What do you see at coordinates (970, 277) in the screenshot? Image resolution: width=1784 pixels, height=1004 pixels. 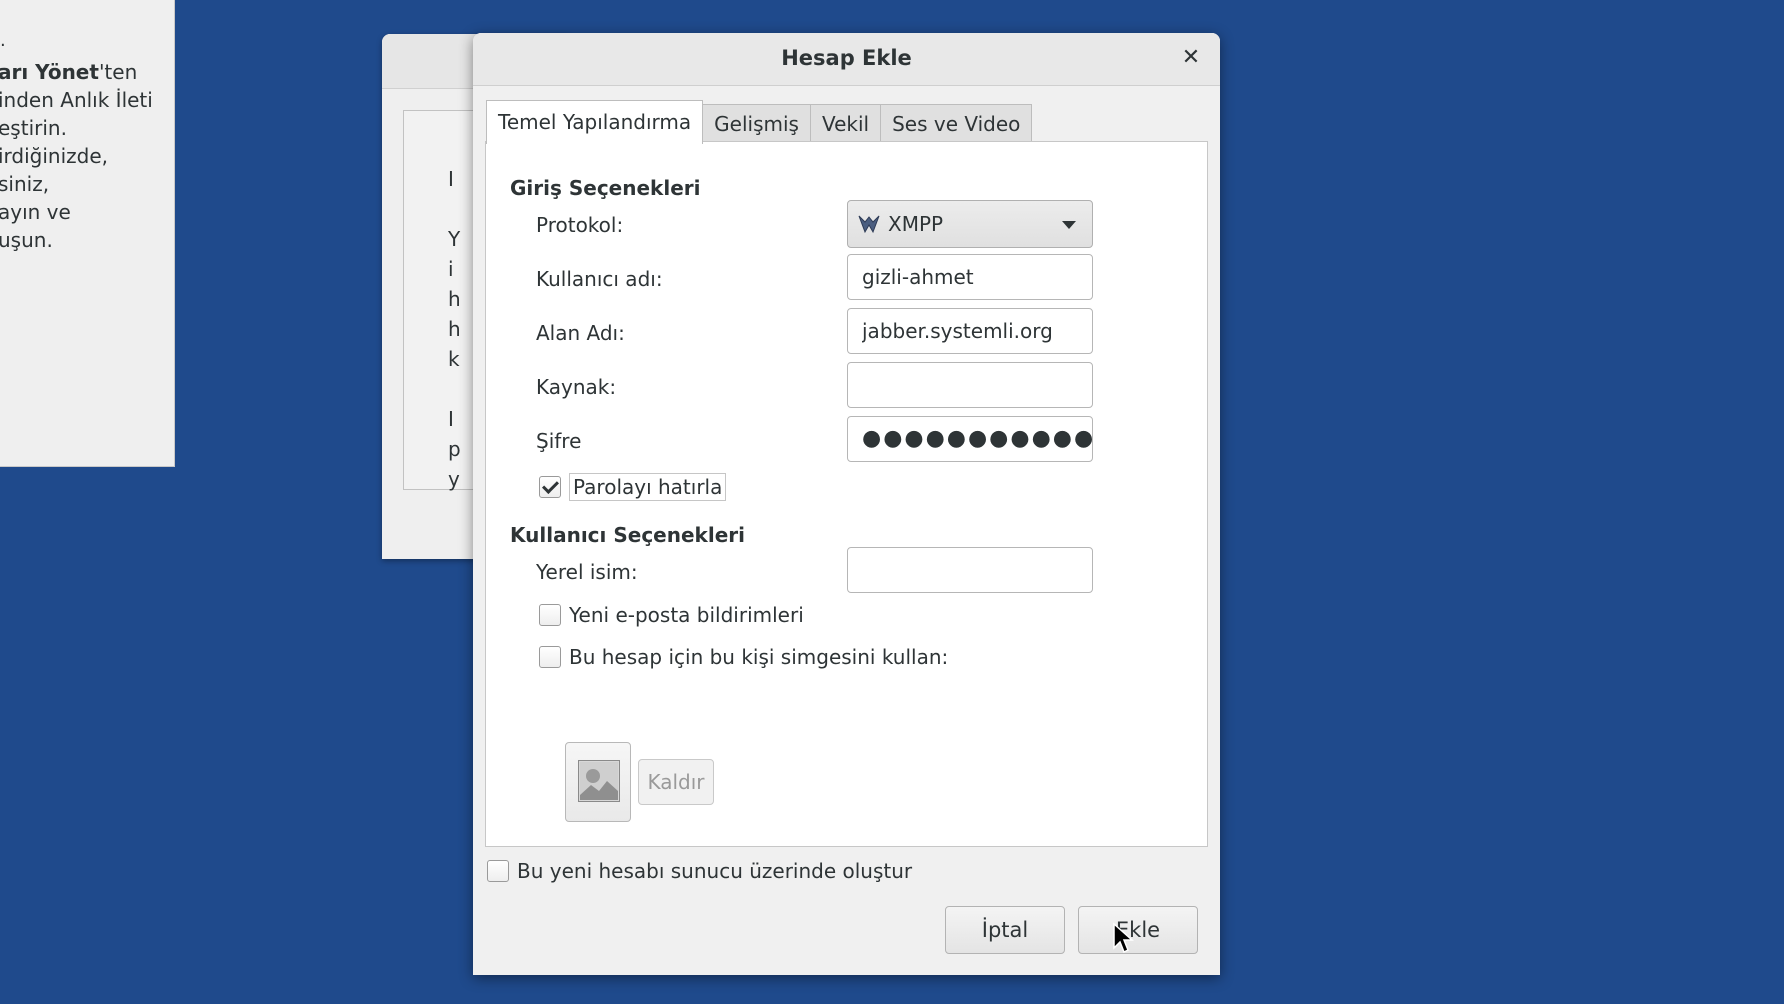 I see `username-input` at bounding box center [970, 277].